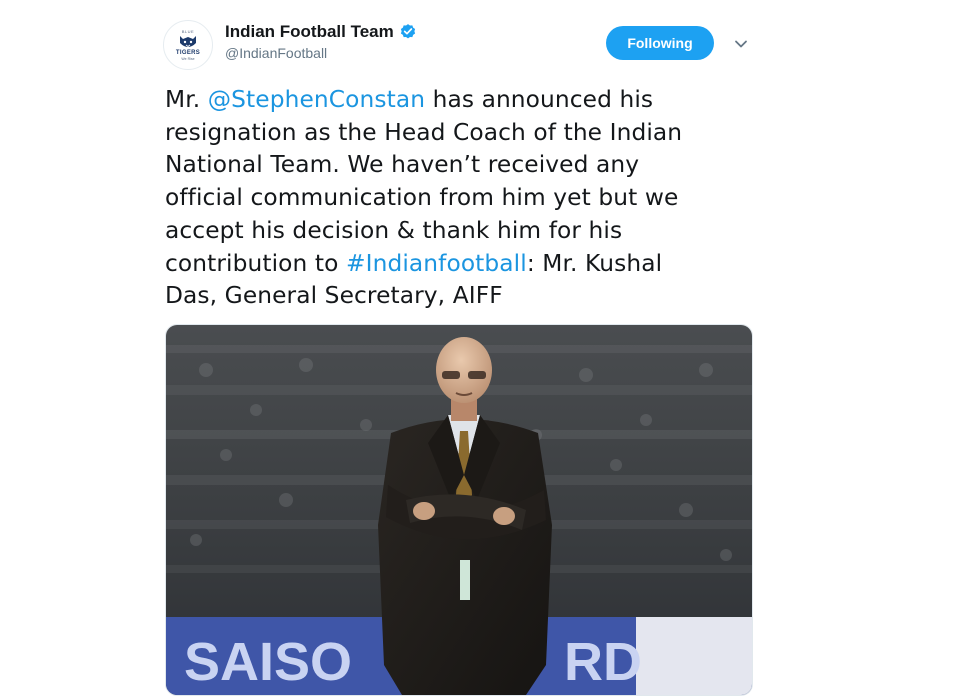 This screenshot has height=700, width=970. I want to click on avatar-crest-word: TIGERS, so click(188, 52).